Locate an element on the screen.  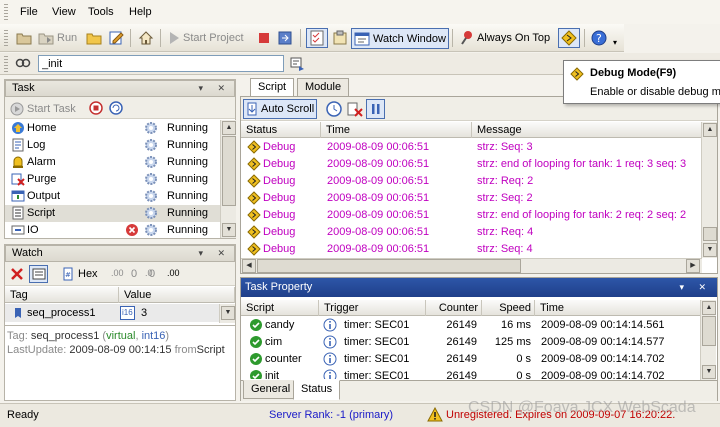
log-time: 2009-08-09 00:06:51 is located at coordinates (378, 232).